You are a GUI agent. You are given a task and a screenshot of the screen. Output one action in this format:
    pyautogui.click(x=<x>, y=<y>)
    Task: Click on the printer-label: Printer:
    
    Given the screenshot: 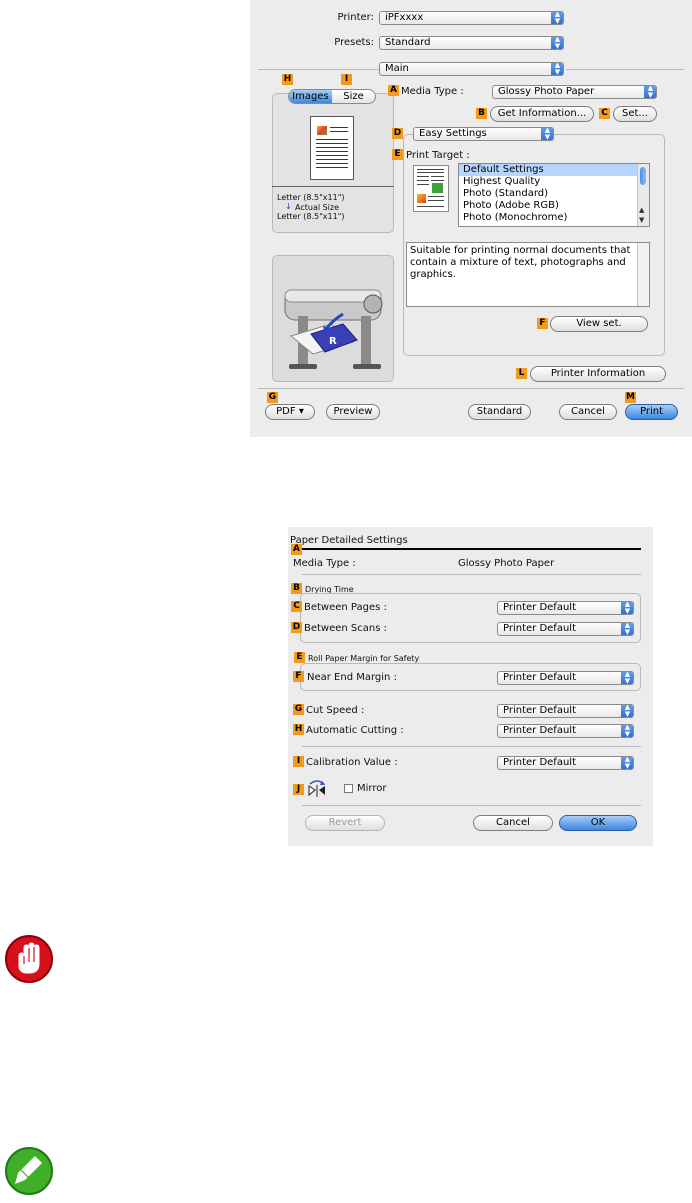 What is the action you would take?
    pyautogui.click(x=355, y=17)
    